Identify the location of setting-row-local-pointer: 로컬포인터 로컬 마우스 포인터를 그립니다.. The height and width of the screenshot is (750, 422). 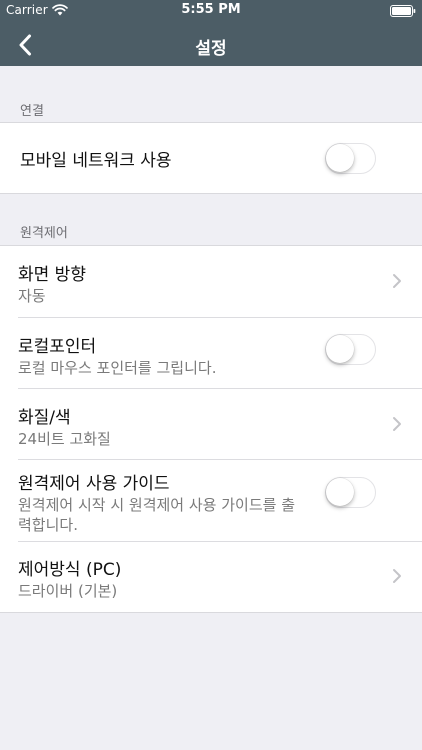
(211, 352).